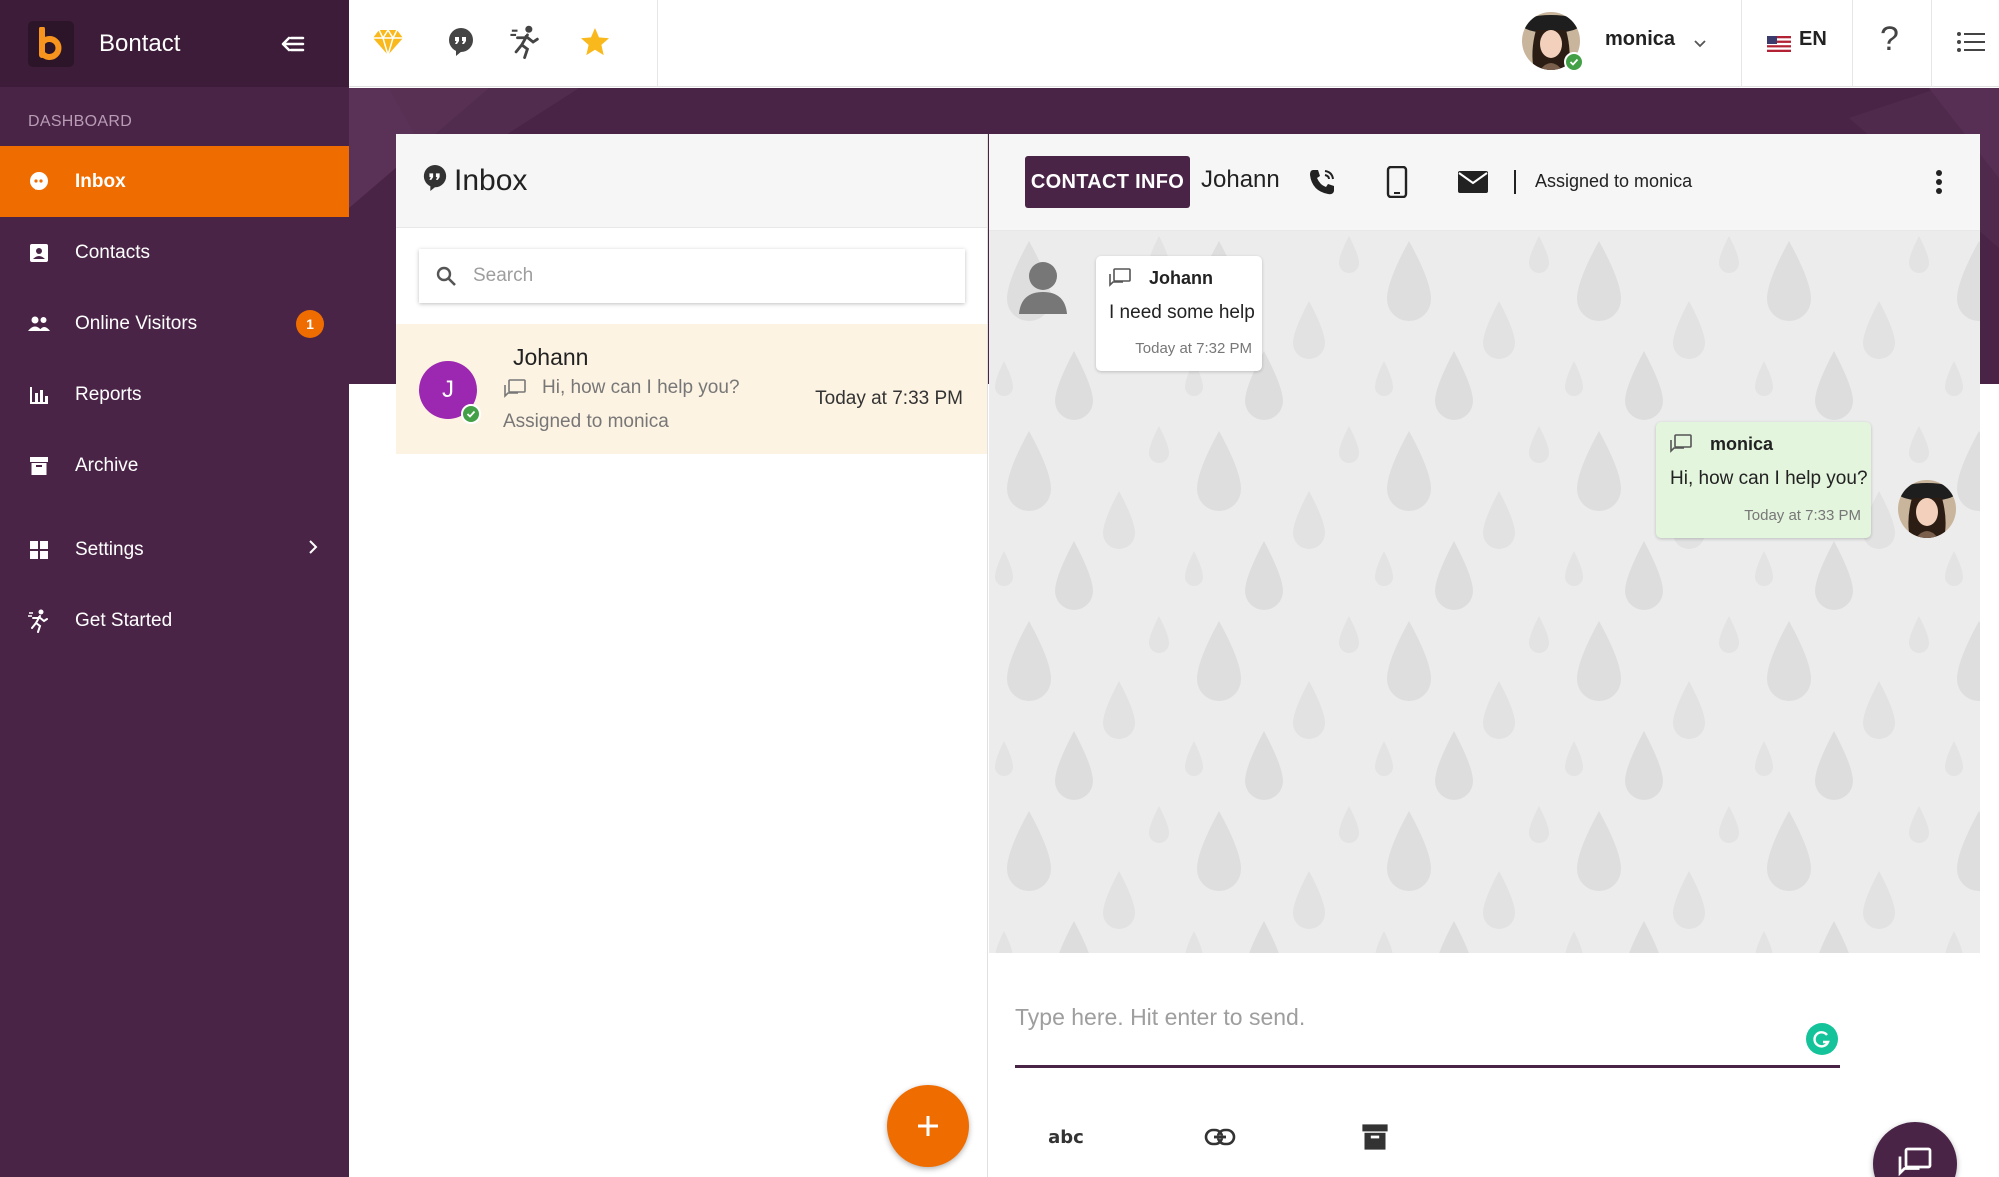  What do you see at coordinates (889, 398) in the screenshot?
I see `conversation-time: Today at 7:33 PM` at bounding box center [889, 398].